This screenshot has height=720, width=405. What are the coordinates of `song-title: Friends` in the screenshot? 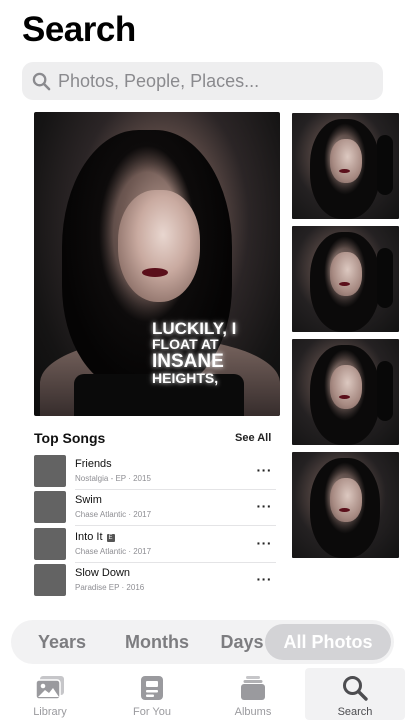 It's located at (93, 464).